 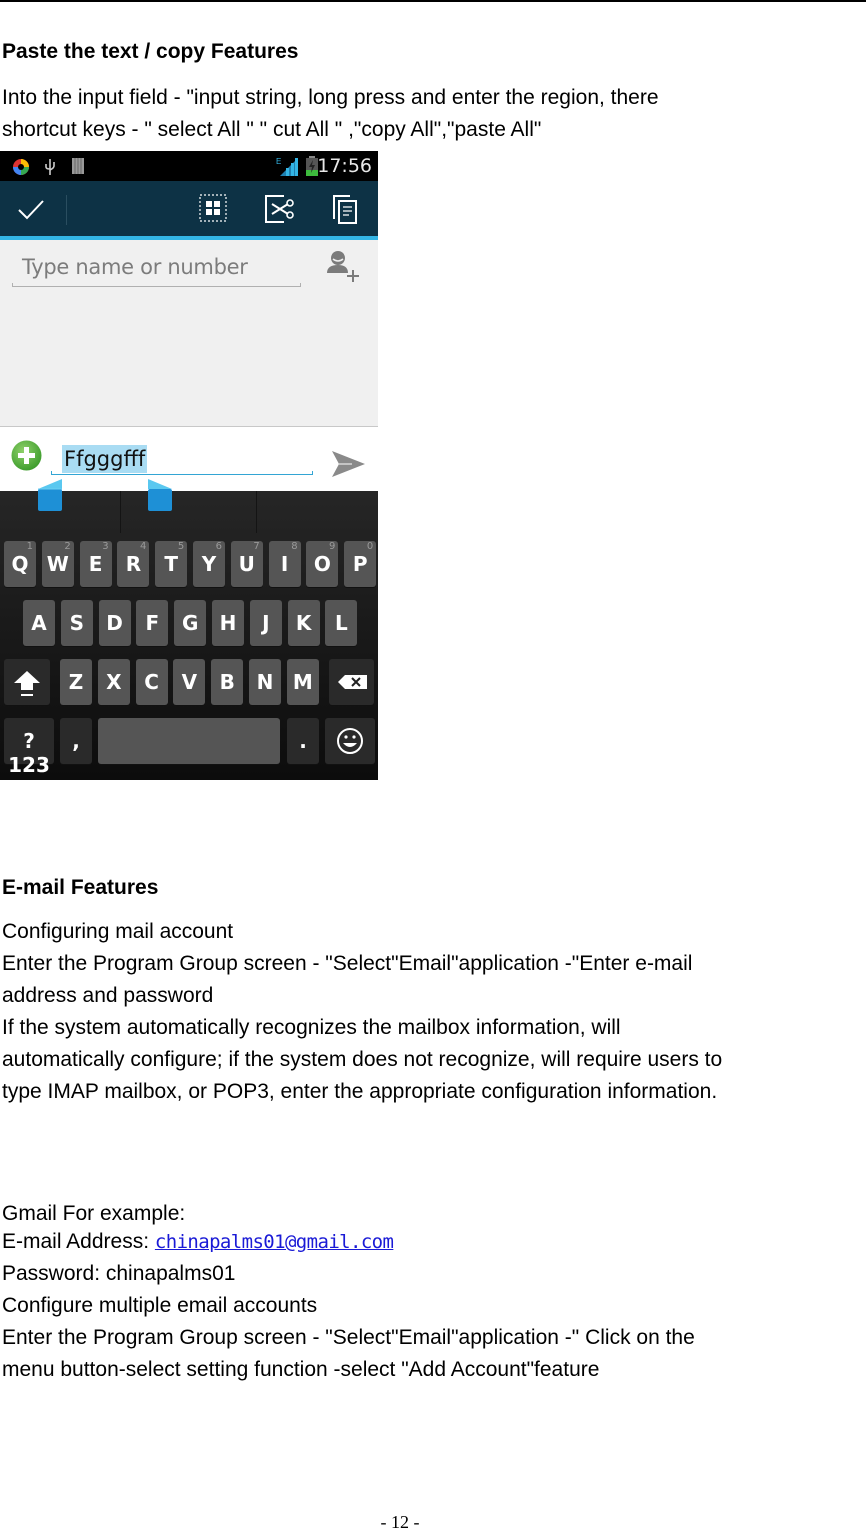 I want to click on key-hint: 4, so click(x=143, y=546).